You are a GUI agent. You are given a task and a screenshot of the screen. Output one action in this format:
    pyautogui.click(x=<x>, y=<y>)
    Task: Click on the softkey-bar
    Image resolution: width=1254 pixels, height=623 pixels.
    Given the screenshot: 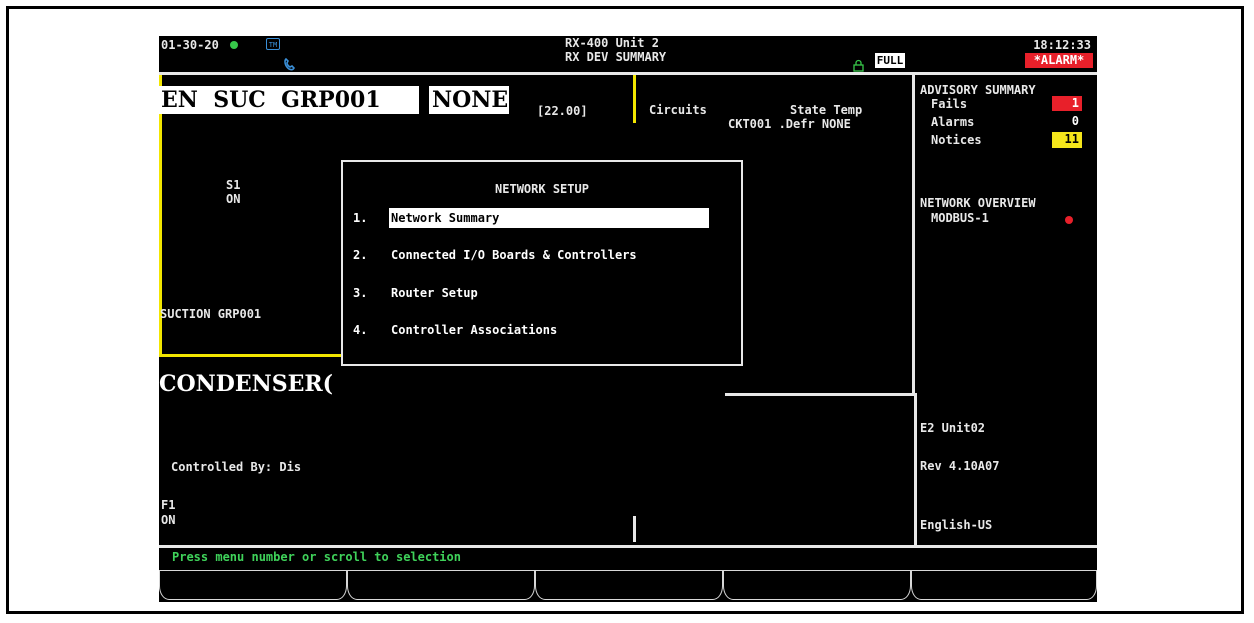 What is the action you would take?
    pyautogui.click(x=628, y=585)
    